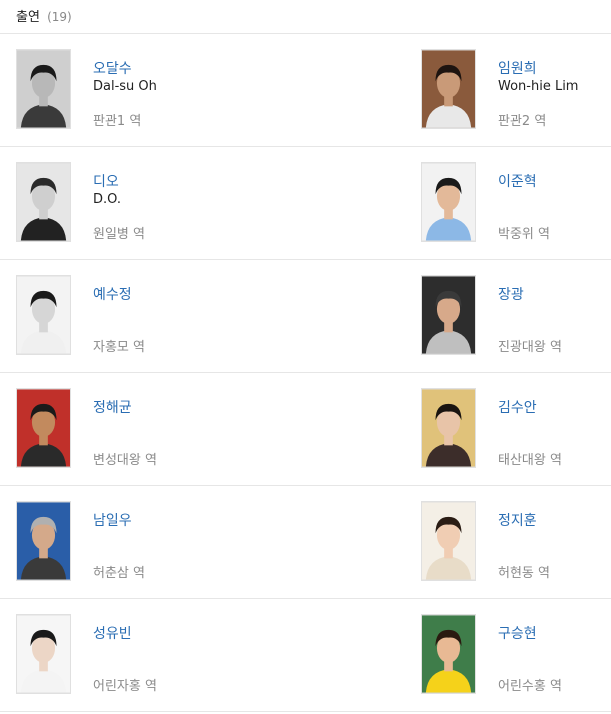  Describe the element at coordinates (522, 121) in the screenshot. I see `cast-role: 판관2 역` at that location.